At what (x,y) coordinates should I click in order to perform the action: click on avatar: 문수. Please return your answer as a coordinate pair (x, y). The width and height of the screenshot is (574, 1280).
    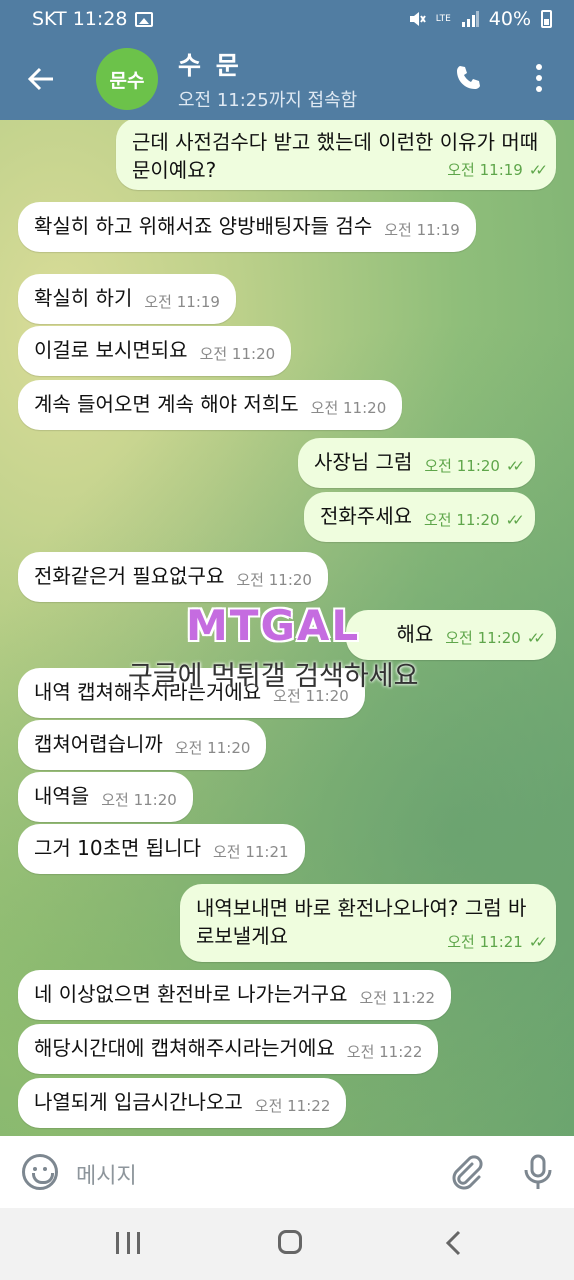
    Looking at the image, I should click on (127, 79).